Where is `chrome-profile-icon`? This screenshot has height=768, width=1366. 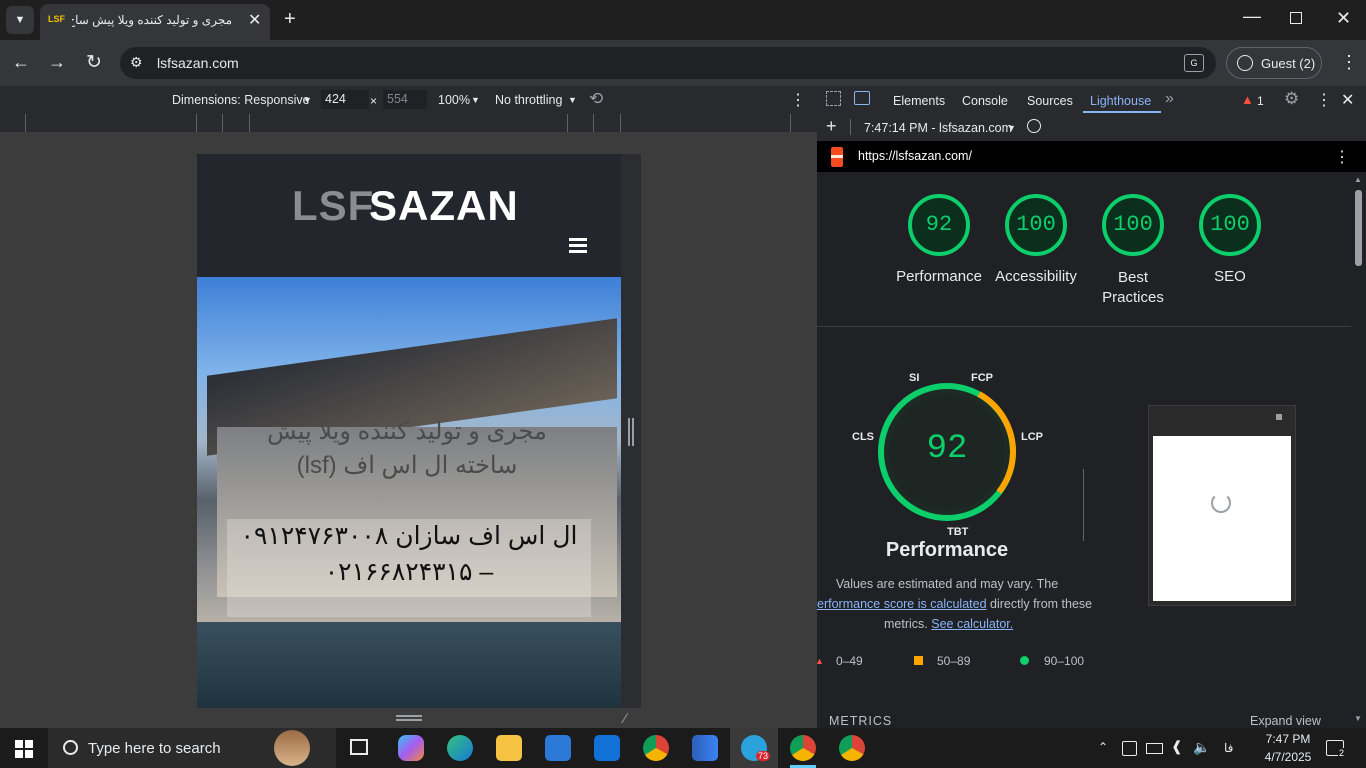 chrome-profile-icon is located at coordinates (656, 748).